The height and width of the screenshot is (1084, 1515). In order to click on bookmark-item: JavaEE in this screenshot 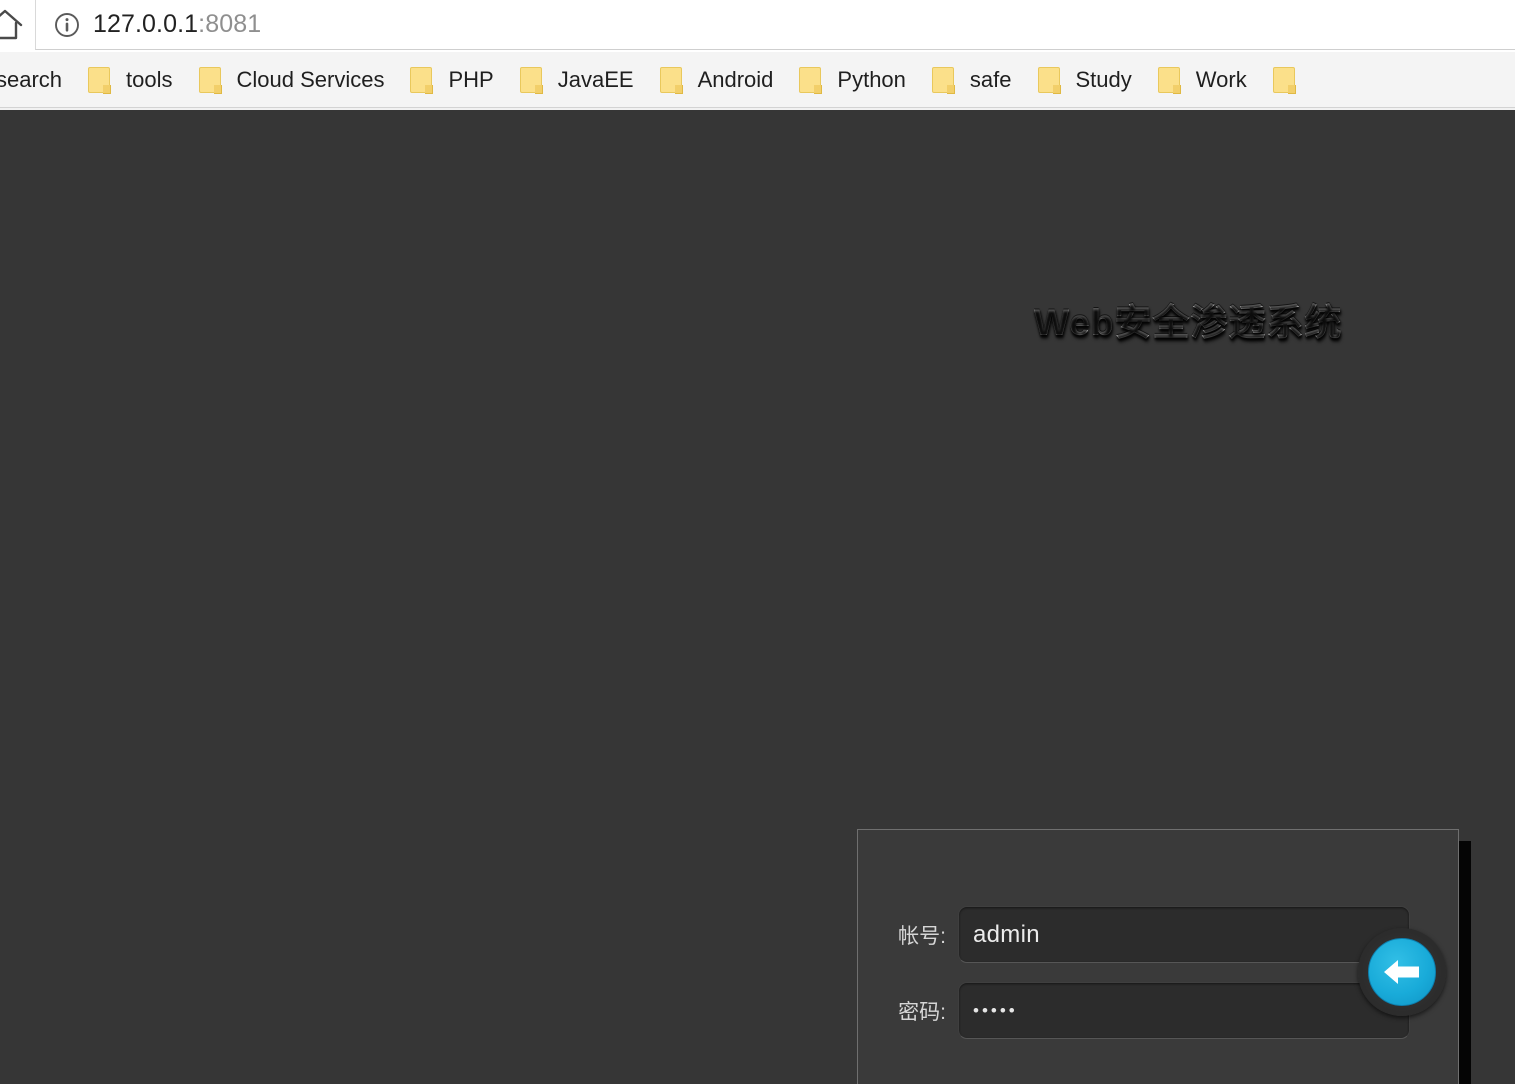, I will do `click(574, 80)`.